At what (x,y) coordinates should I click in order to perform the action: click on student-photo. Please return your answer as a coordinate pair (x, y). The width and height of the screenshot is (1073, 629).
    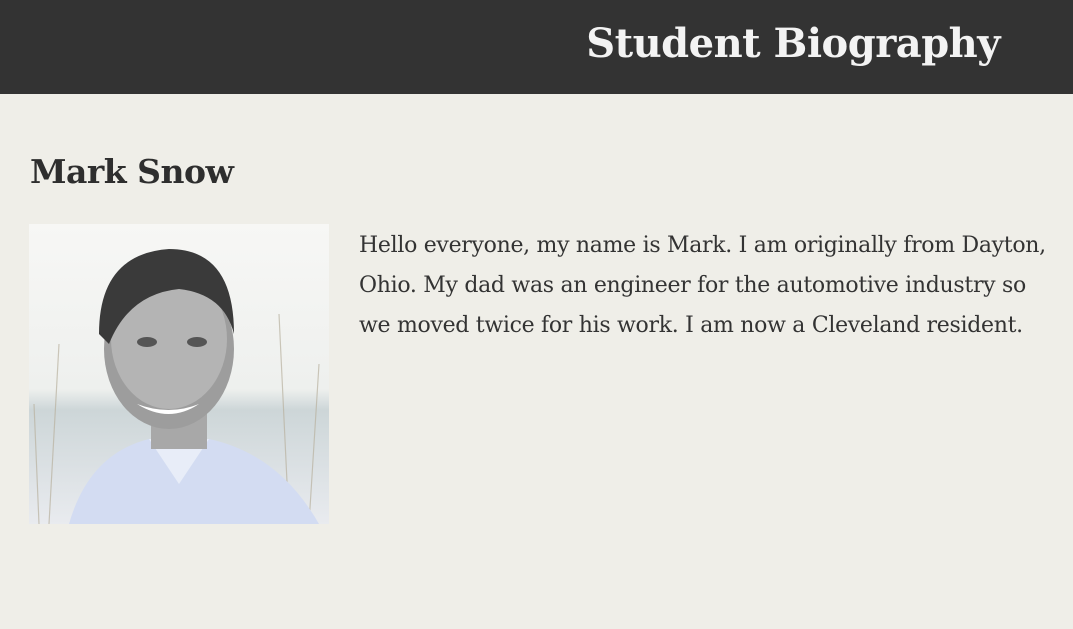
    Looking at the image, I should click on (179, 374).